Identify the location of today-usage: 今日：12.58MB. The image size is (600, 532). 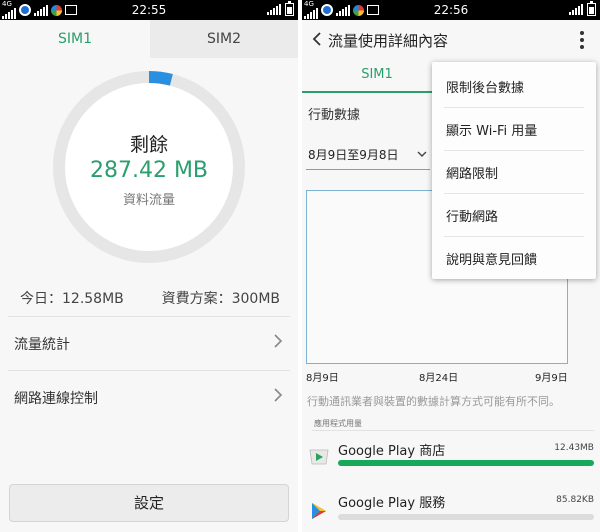
(72, 299).